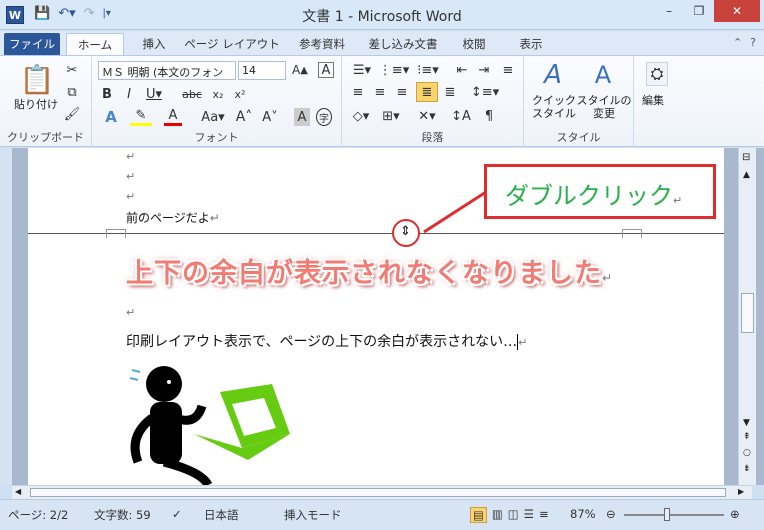 This screenshot has height=530, width=764. What do you see at coordinates (36, 104) in the screenshot?
I see `paste-button-label: 貼り付け` at bounding box center [36, 104].